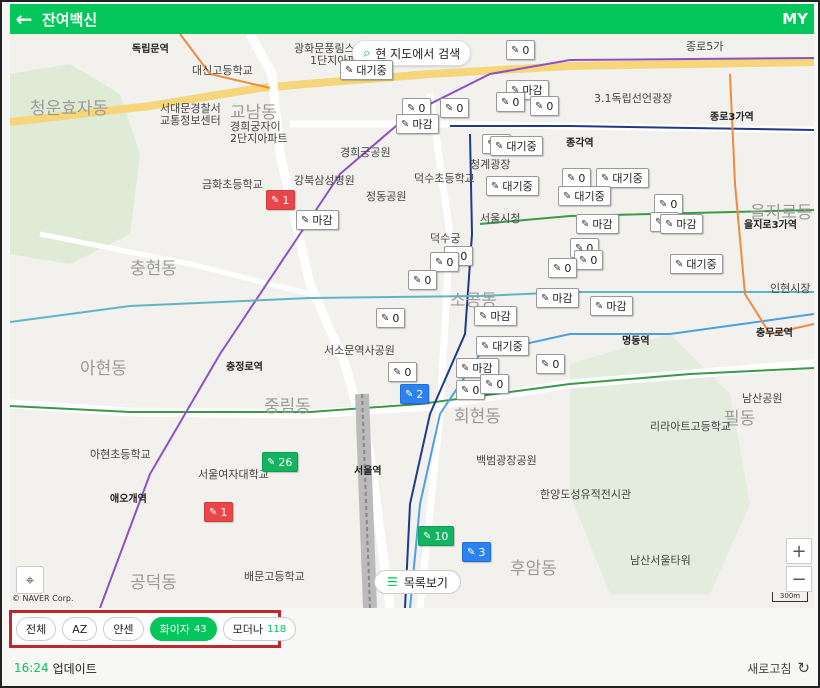 The height and width of the screenshot is (688, 820). Describe the element at coordinates (190, 120) in the screenshot. I see `place-label: 교통정보센터` at that location.